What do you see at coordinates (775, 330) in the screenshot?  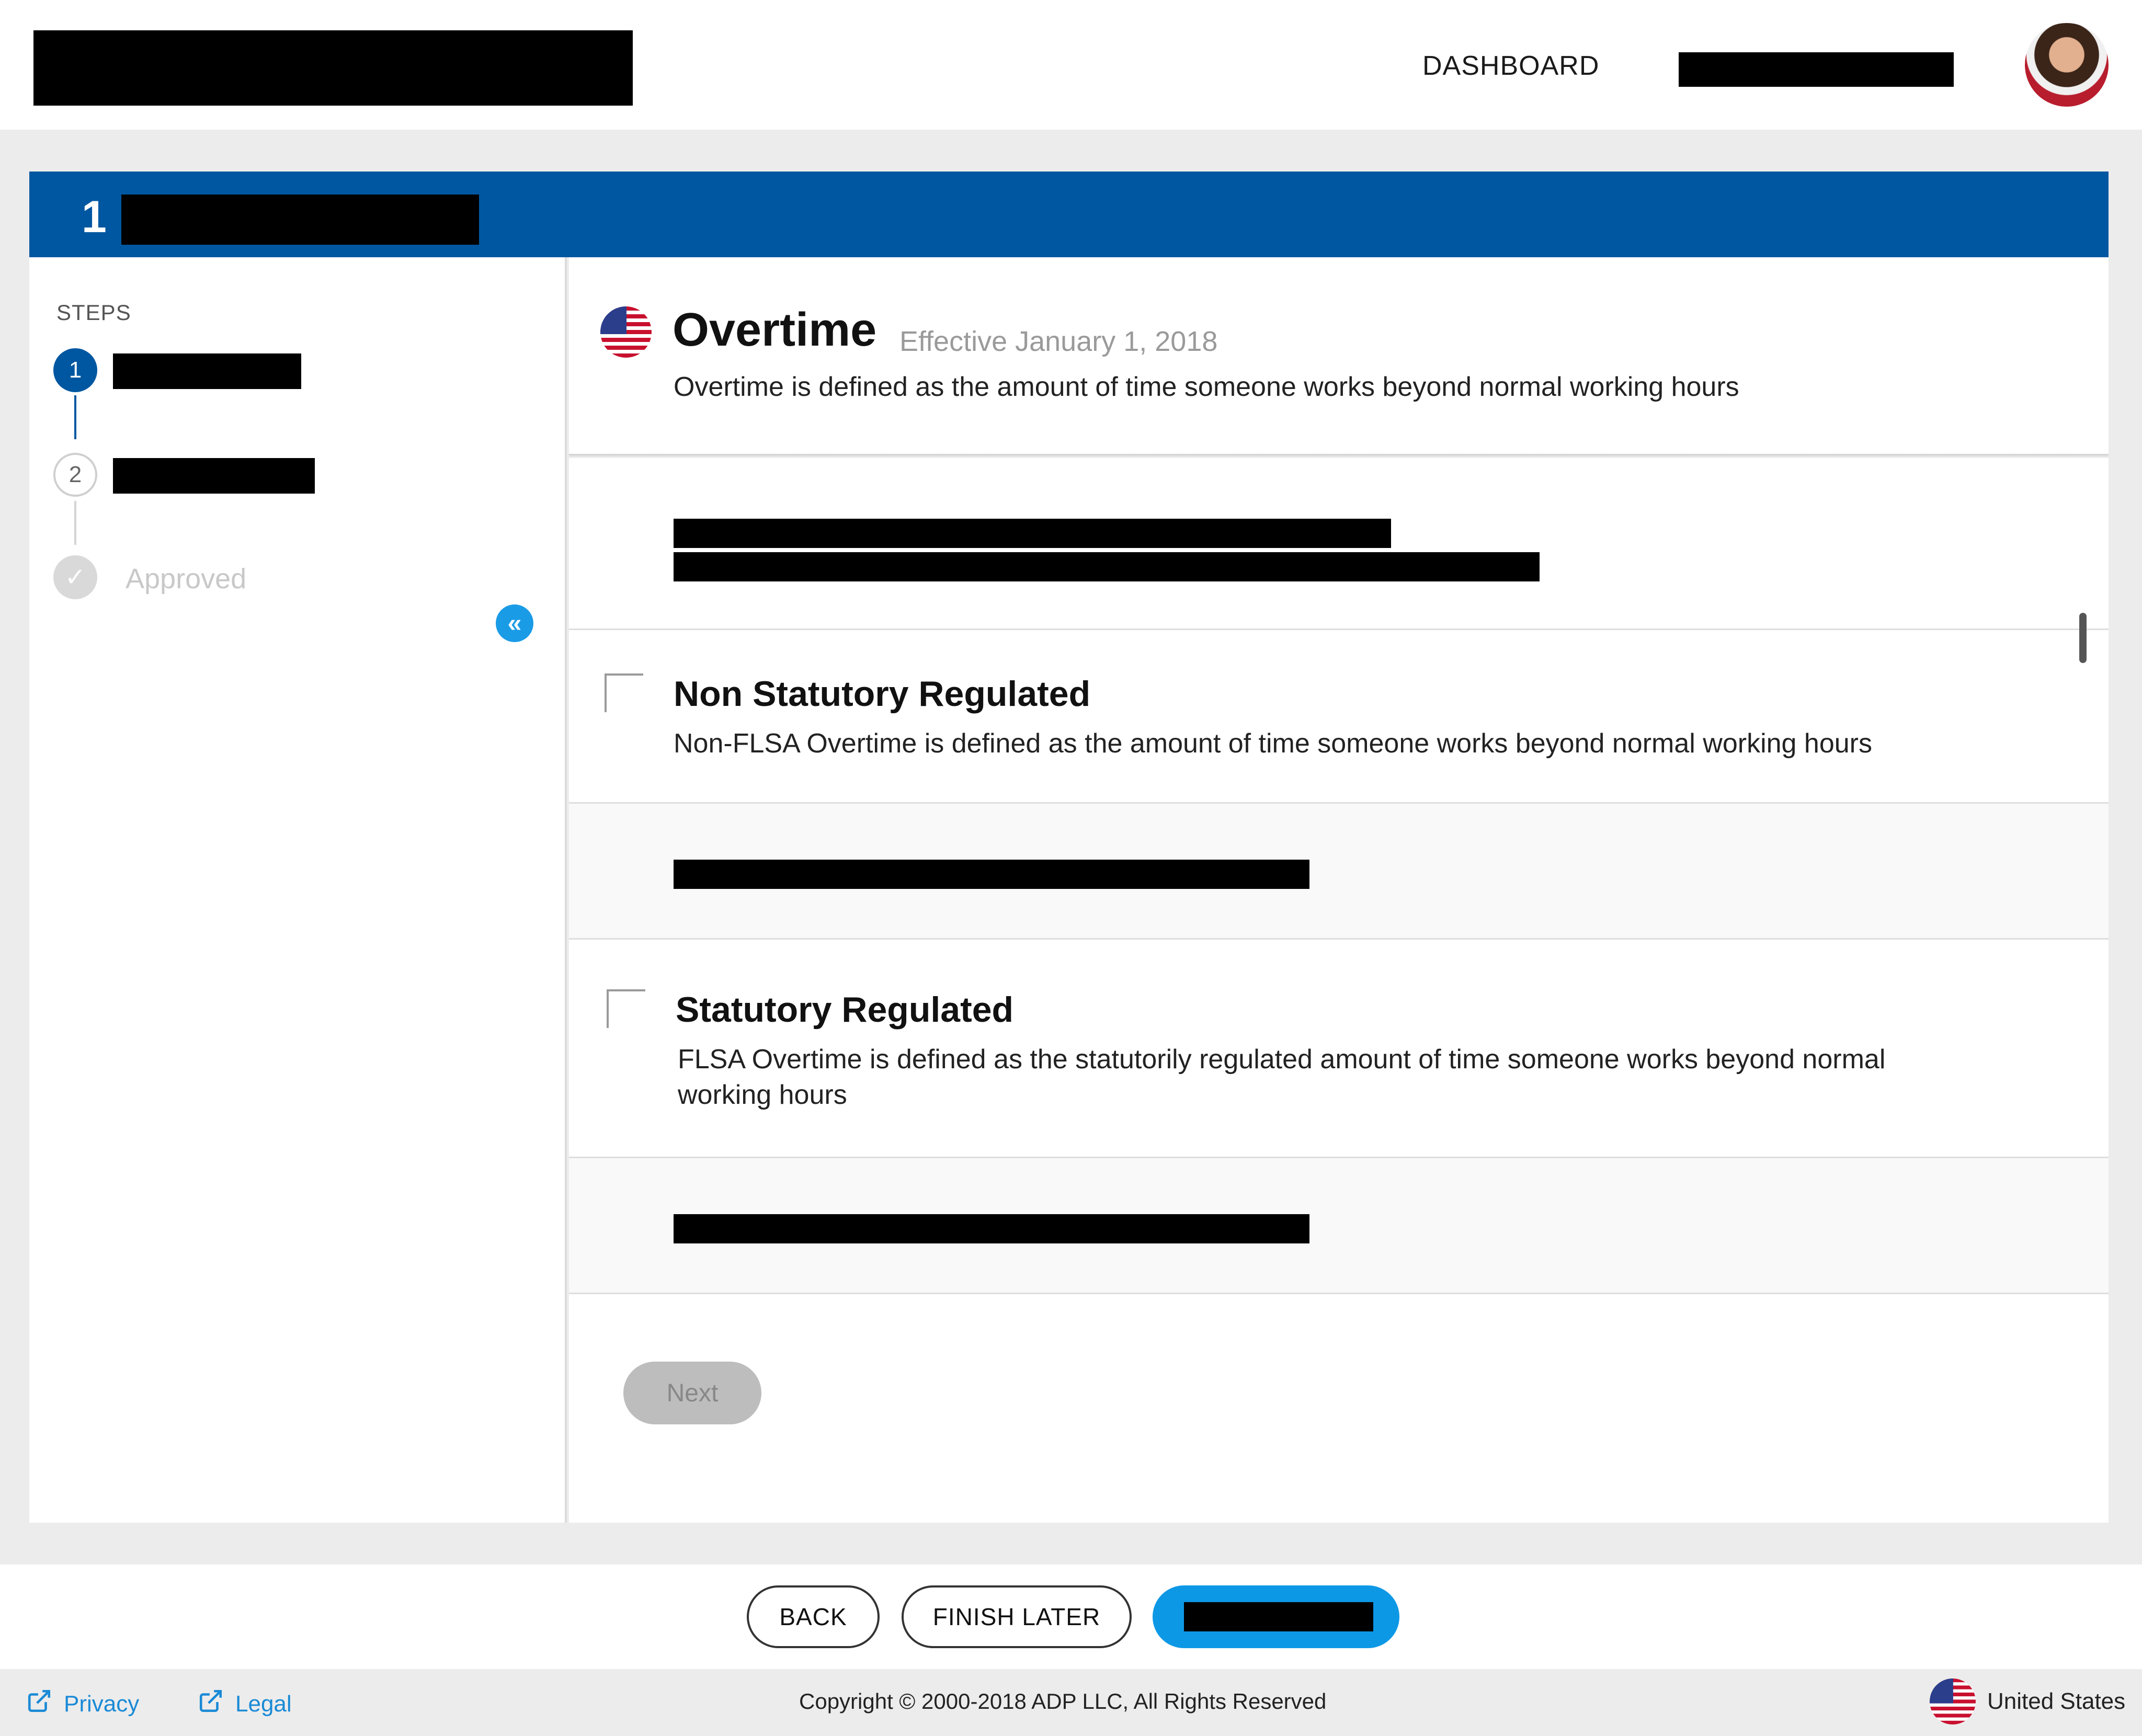 I see `overtime-title: Overtime` at bounding box center [775, 330].